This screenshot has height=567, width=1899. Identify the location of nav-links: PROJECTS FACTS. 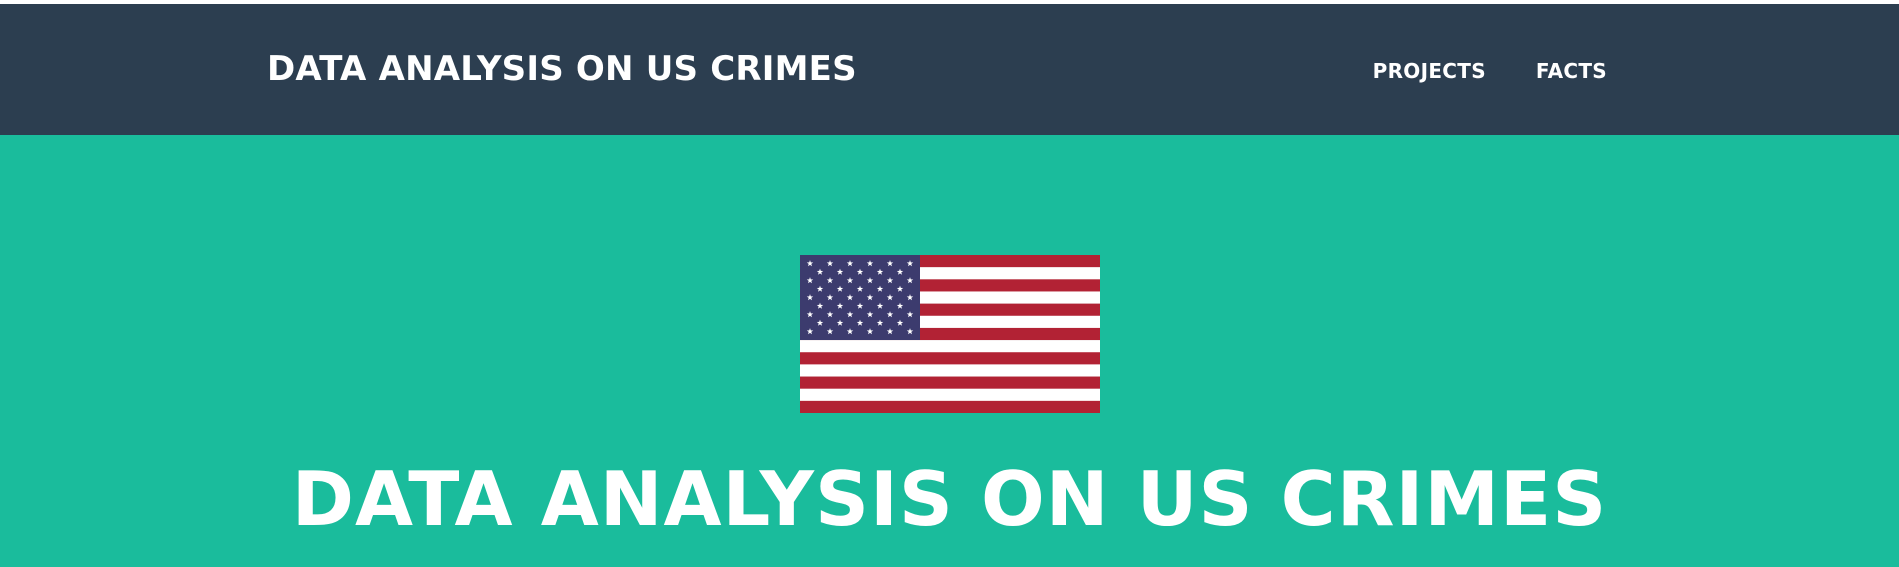
(1490, 71).